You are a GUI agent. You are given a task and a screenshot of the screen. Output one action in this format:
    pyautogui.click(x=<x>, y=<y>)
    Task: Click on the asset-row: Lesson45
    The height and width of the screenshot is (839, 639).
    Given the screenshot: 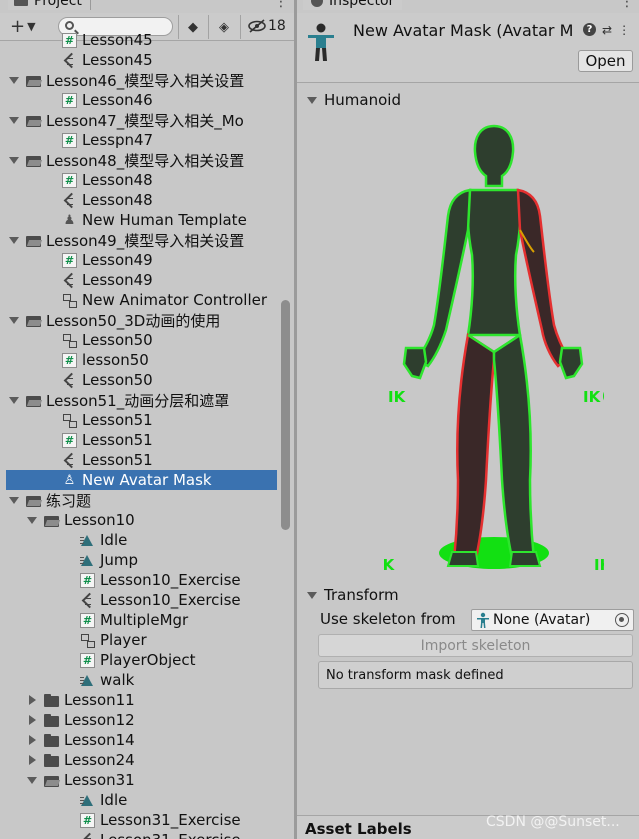 What is the action you would take?
    pyautogui.click(x=141, y=60)
    